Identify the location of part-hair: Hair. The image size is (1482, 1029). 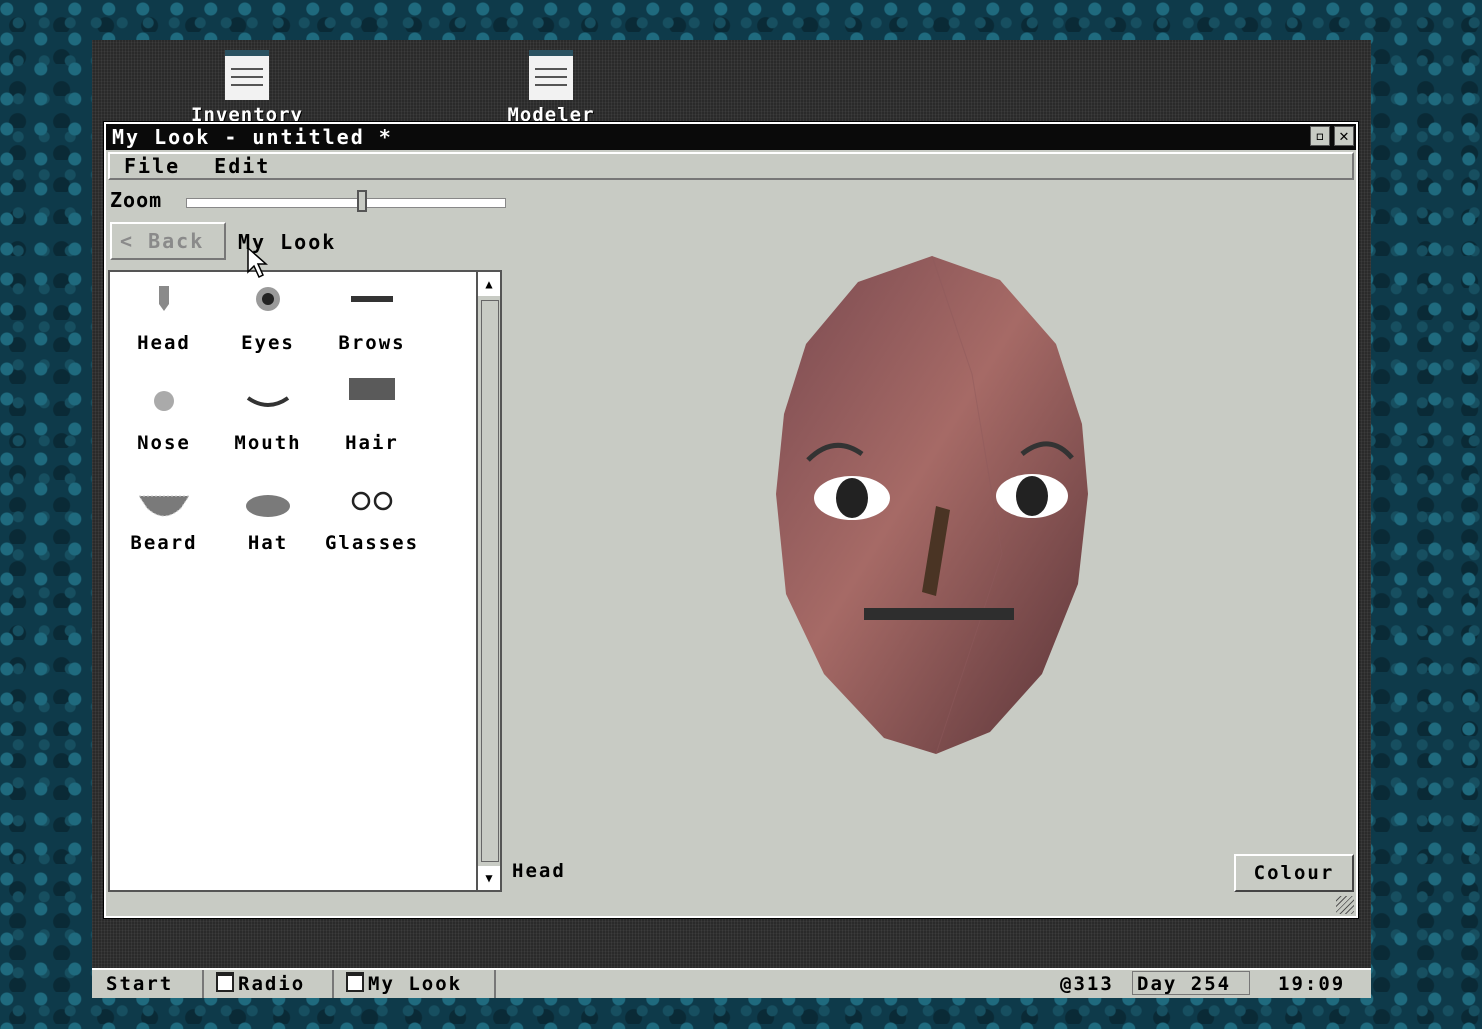
(372, 413).